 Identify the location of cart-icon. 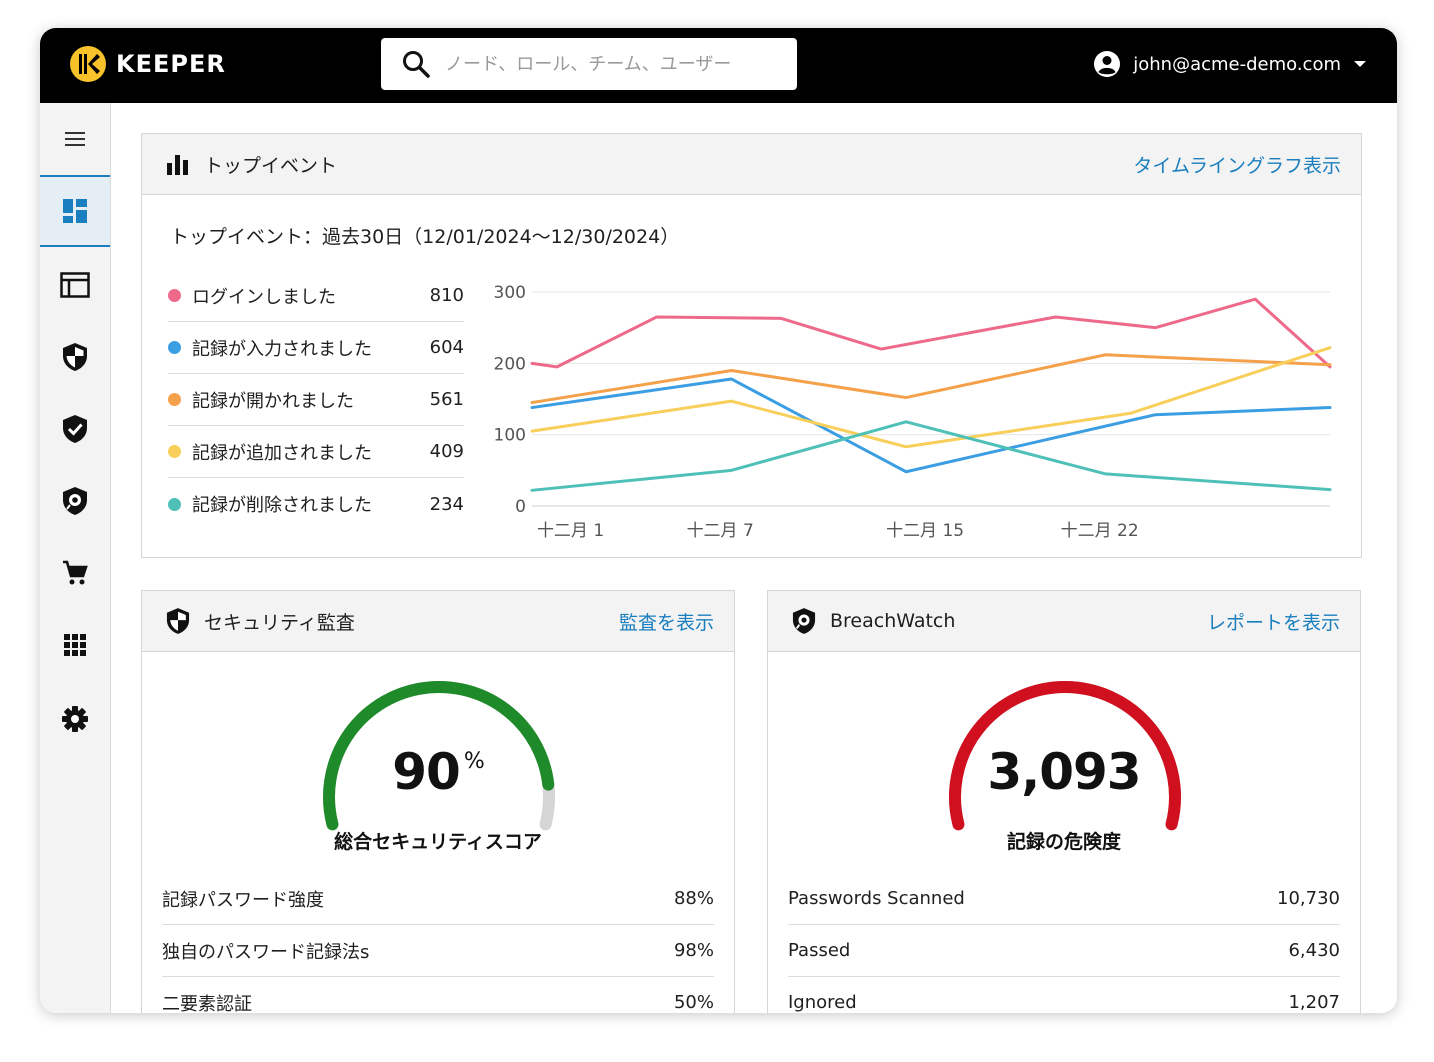
(75, 572).